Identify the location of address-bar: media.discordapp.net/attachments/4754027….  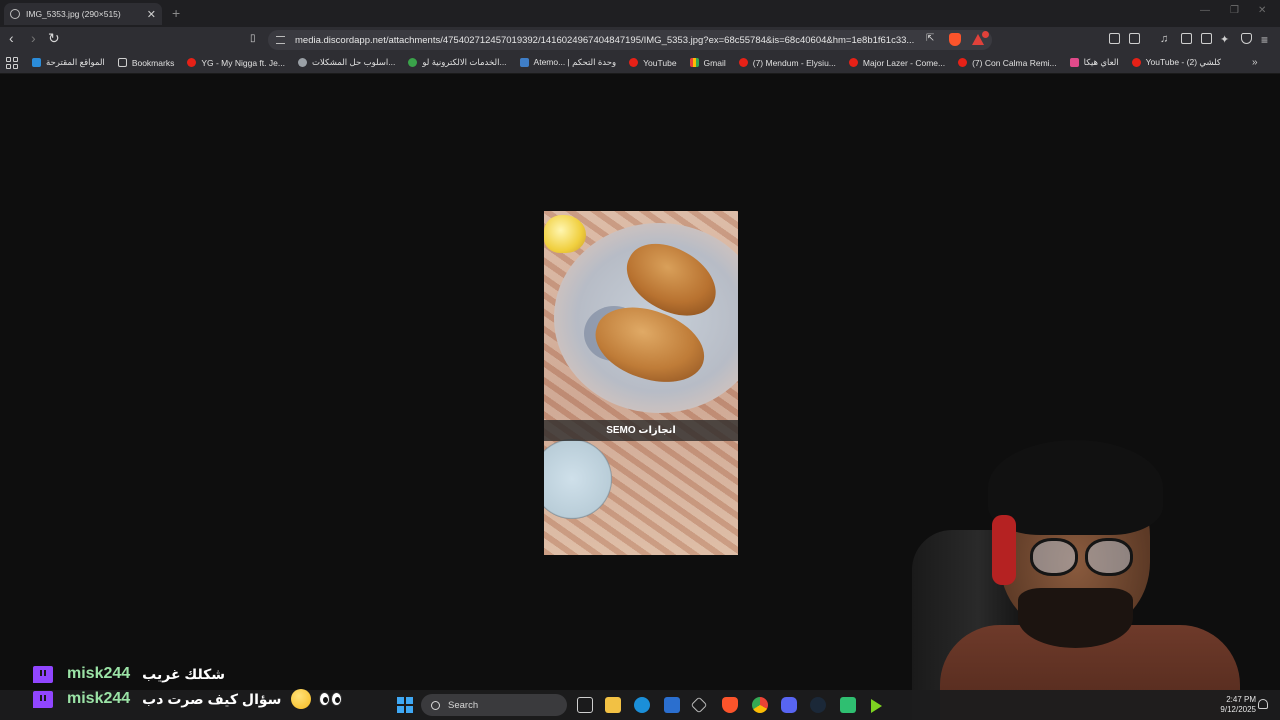
(630, 40).